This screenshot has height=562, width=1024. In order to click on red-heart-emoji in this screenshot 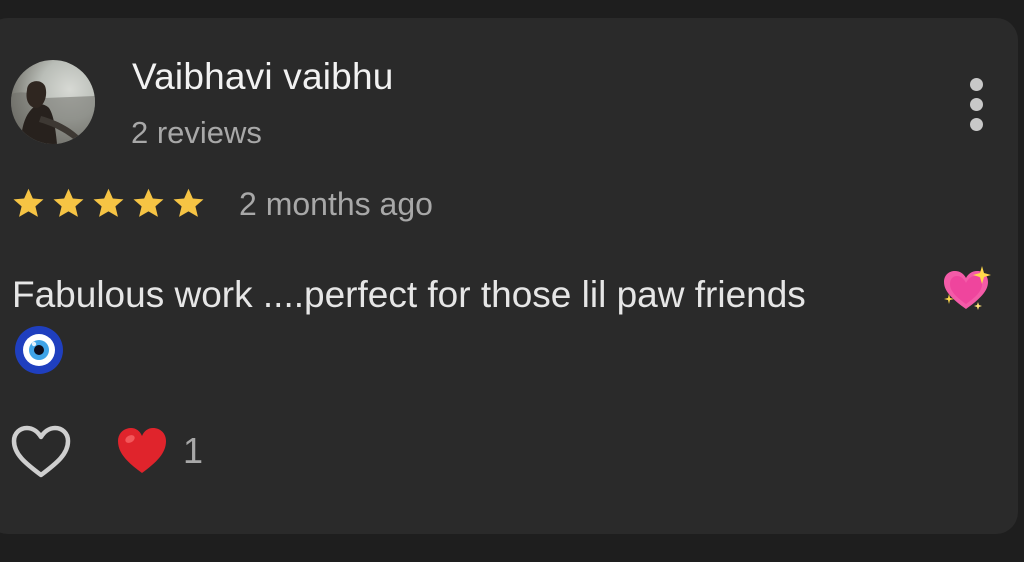, I will do `click(142, 450)`.